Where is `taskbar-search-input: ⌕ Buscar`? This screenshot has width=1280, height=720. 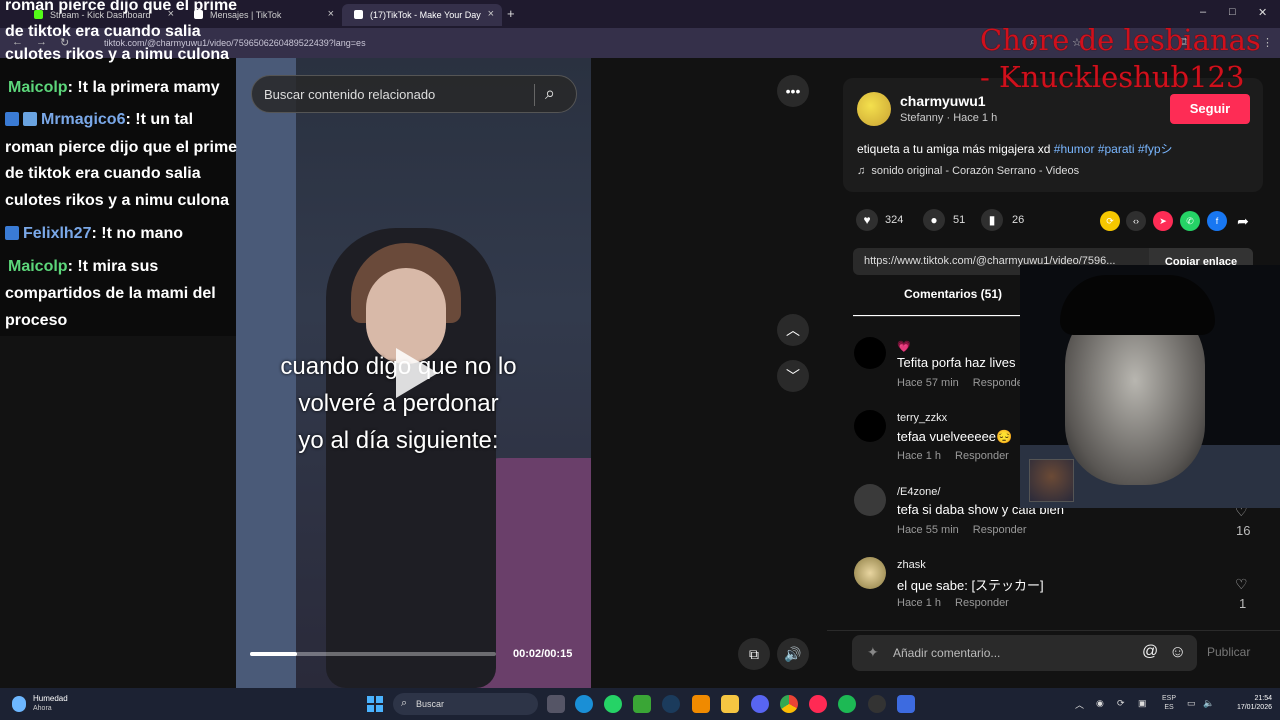 taskbar-search-input: ⌕ Buscar is located at coordinates (465, 704).